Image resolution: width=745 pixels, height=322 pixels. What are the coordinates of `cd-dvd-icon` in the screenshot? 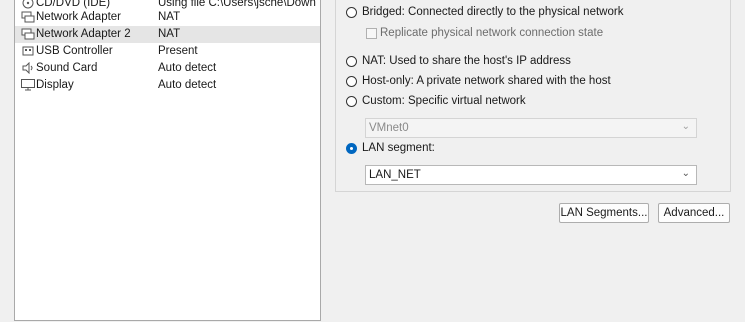 It's located at (28, 4).